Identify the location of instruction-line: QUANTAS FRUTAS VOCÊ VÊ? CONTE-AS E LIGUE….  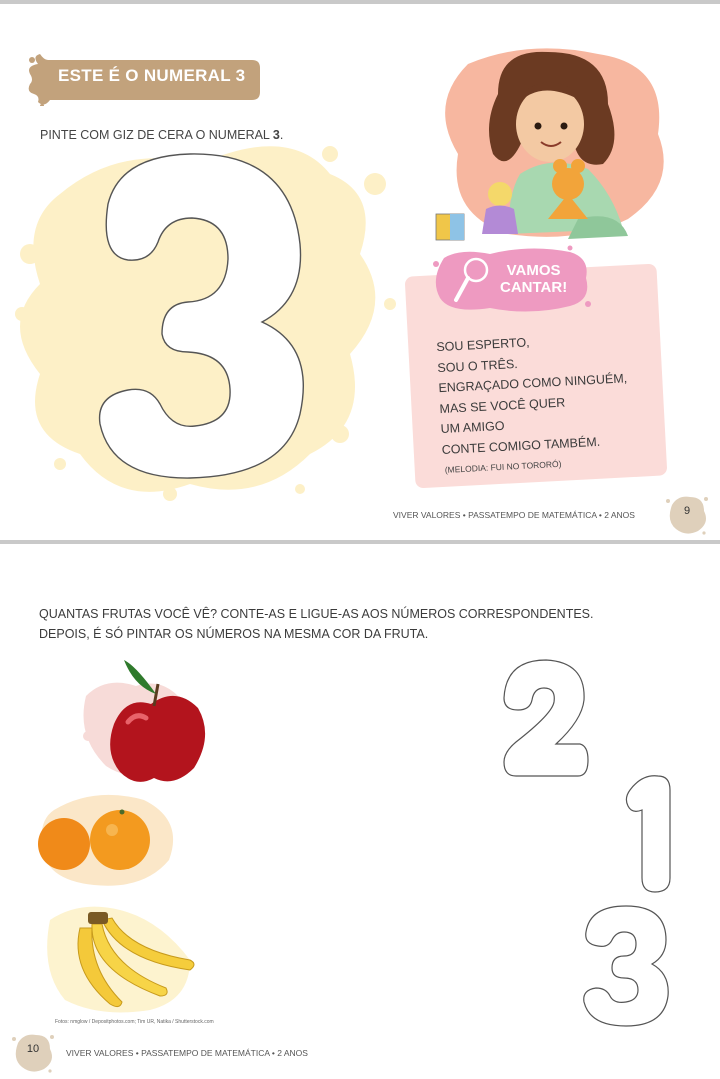
(316, 614).